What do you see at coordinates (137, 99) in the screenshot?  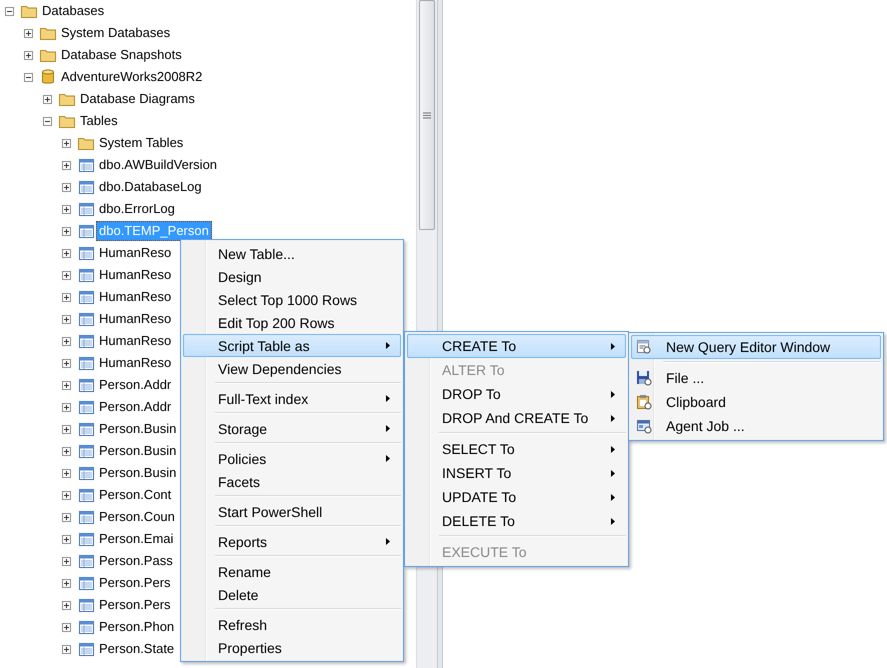 I see `tree-node: Database Diagrams` at bounding box center [137, 99].